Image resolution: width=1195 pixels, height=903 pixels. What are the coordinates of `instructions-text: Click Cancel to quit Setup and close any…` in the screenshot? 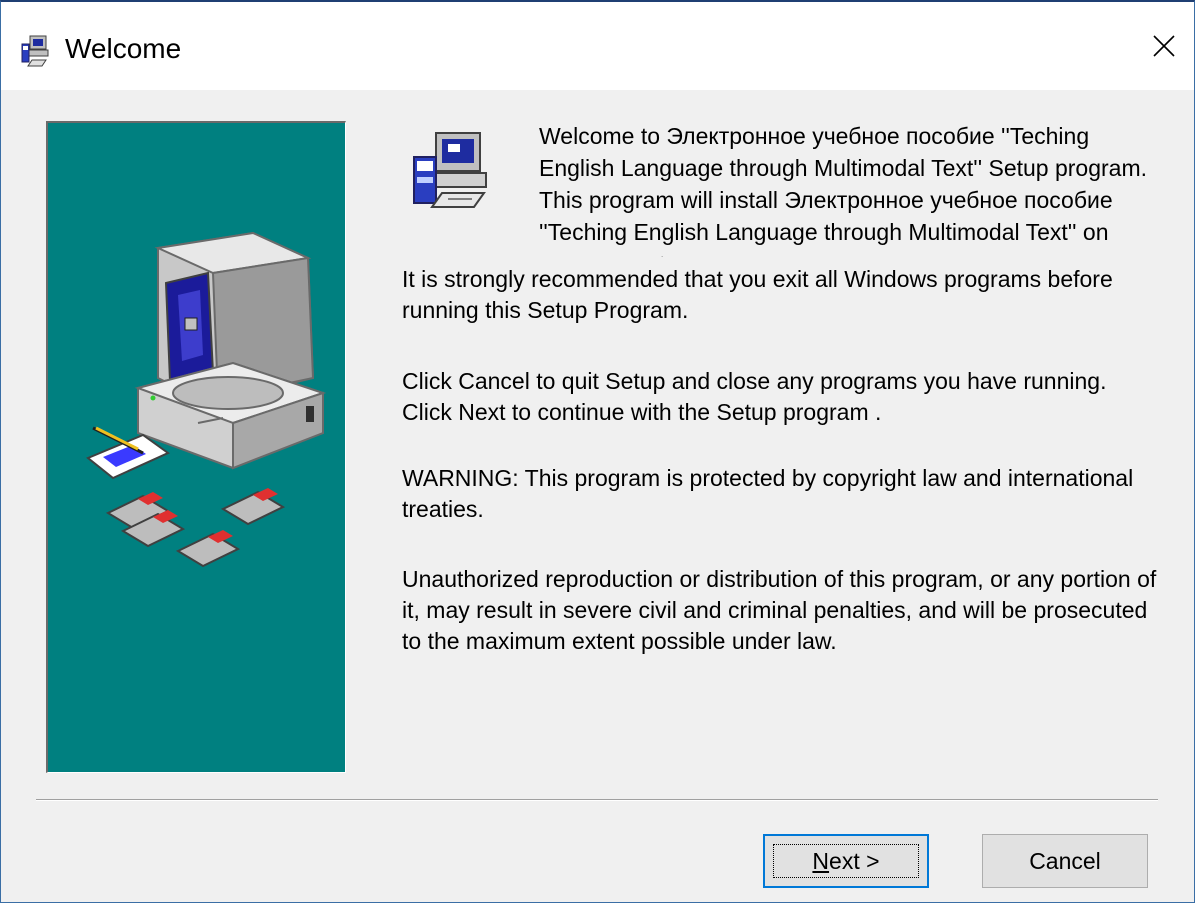 It's located at (754, 396).